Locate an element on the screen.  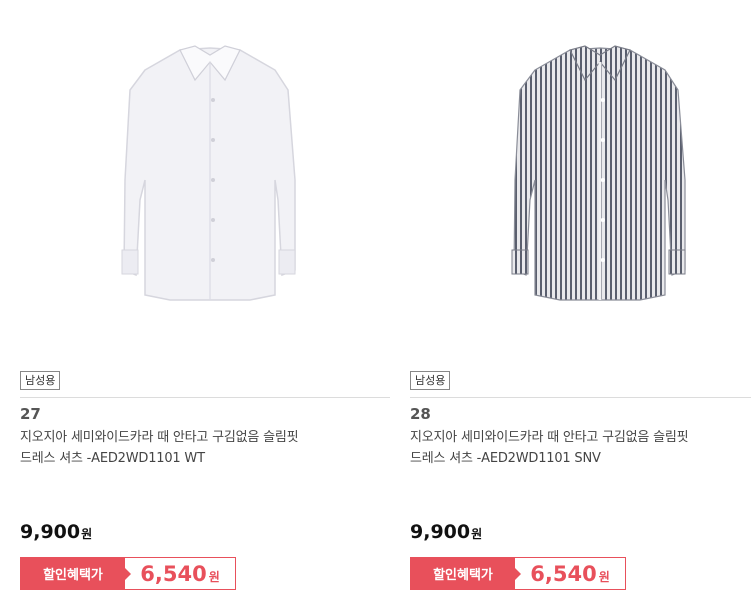
rank-number: 27 is located at coordinates (30, 414).